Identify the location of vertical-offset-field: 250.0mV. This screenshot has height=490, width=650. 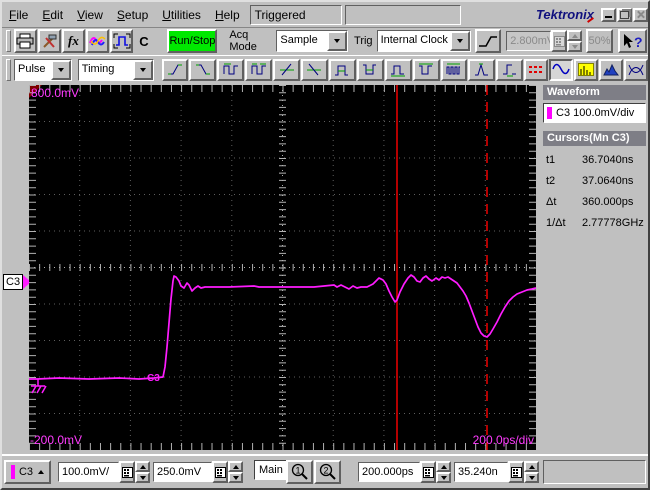
(198, 472).